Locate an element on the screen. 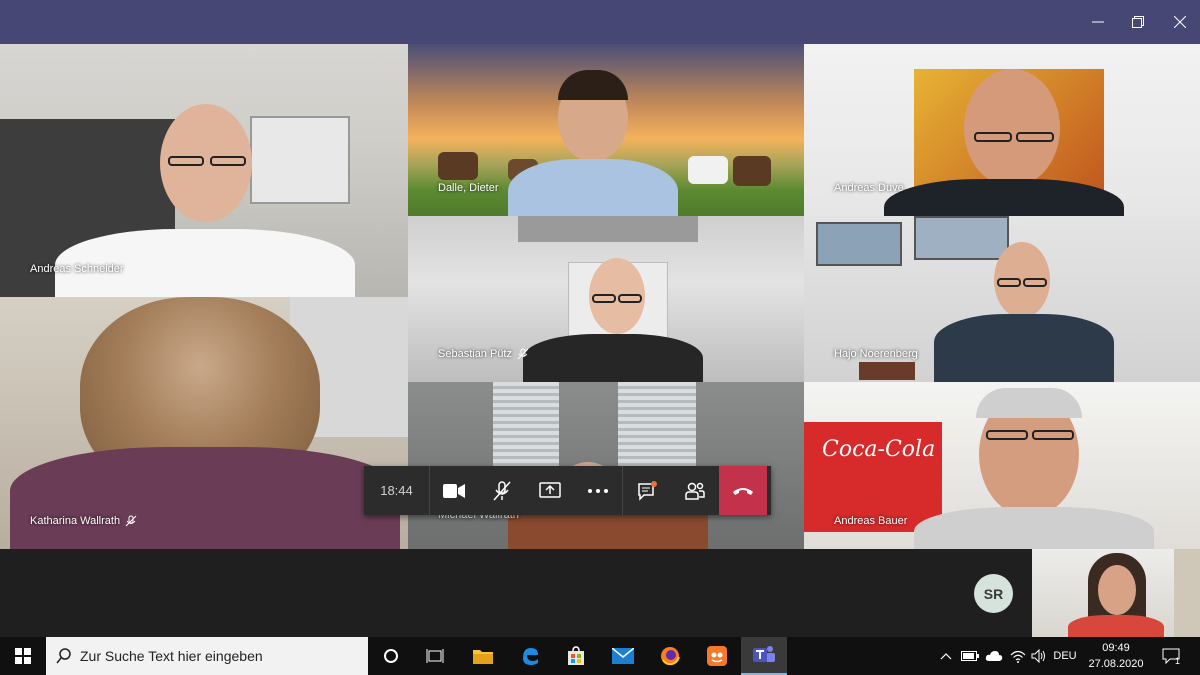 The width and height of the screenshot is (1200, 675). battery-icon is located at coordinates (970, 656).